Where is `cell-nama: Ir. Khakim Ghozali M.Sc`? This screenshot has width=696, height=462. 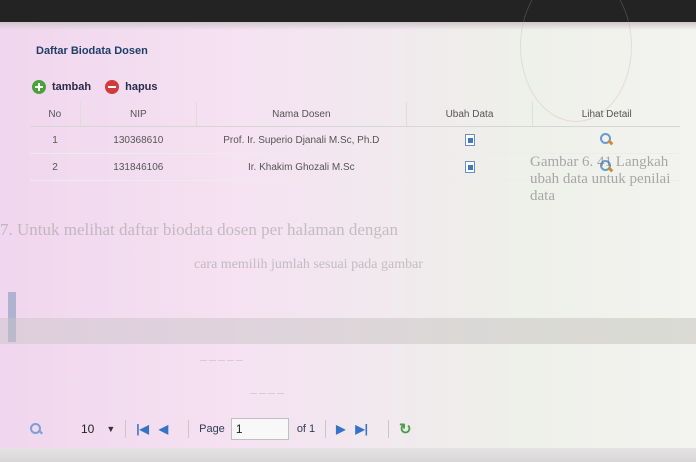
cell-nama: Ir. Khakim Ghozali M.Sc is located at coordinates (301, 167).